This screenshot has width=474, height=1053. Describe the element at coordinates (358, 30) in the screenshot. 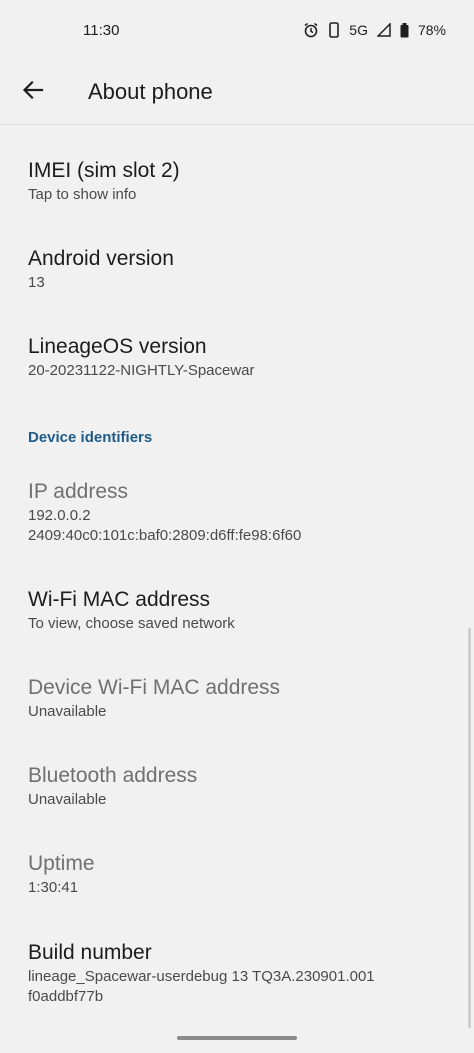

I see `network-type: 5G` at that location.